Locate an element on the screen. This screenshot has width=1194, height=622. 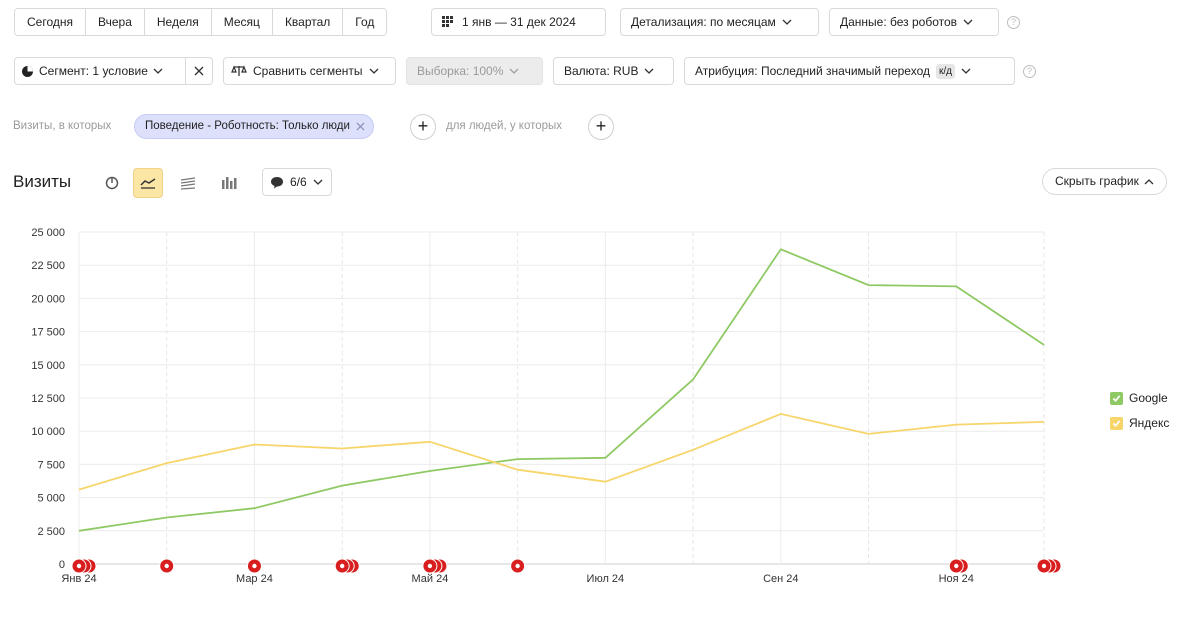
comments-dropdown: 6/6 is located at coordinates (297, 182).